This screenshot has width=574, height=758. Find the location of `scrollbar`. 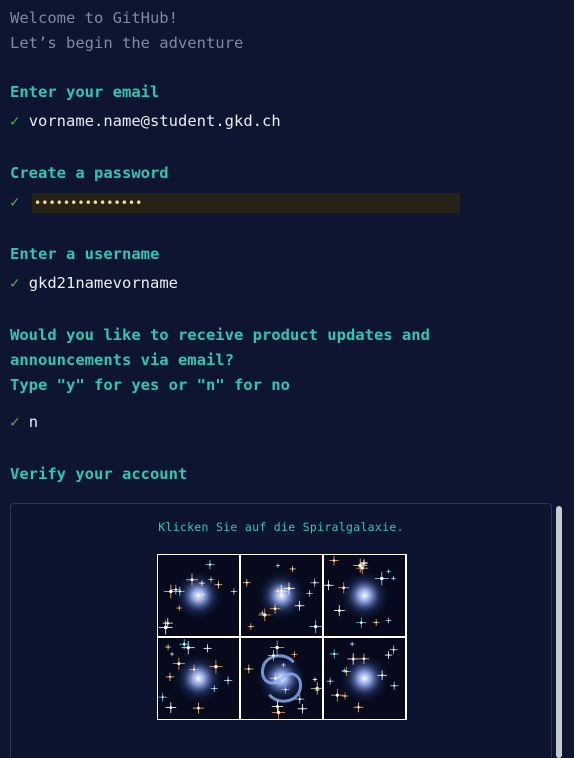

scrollbar is located at coordinates (559, 632).